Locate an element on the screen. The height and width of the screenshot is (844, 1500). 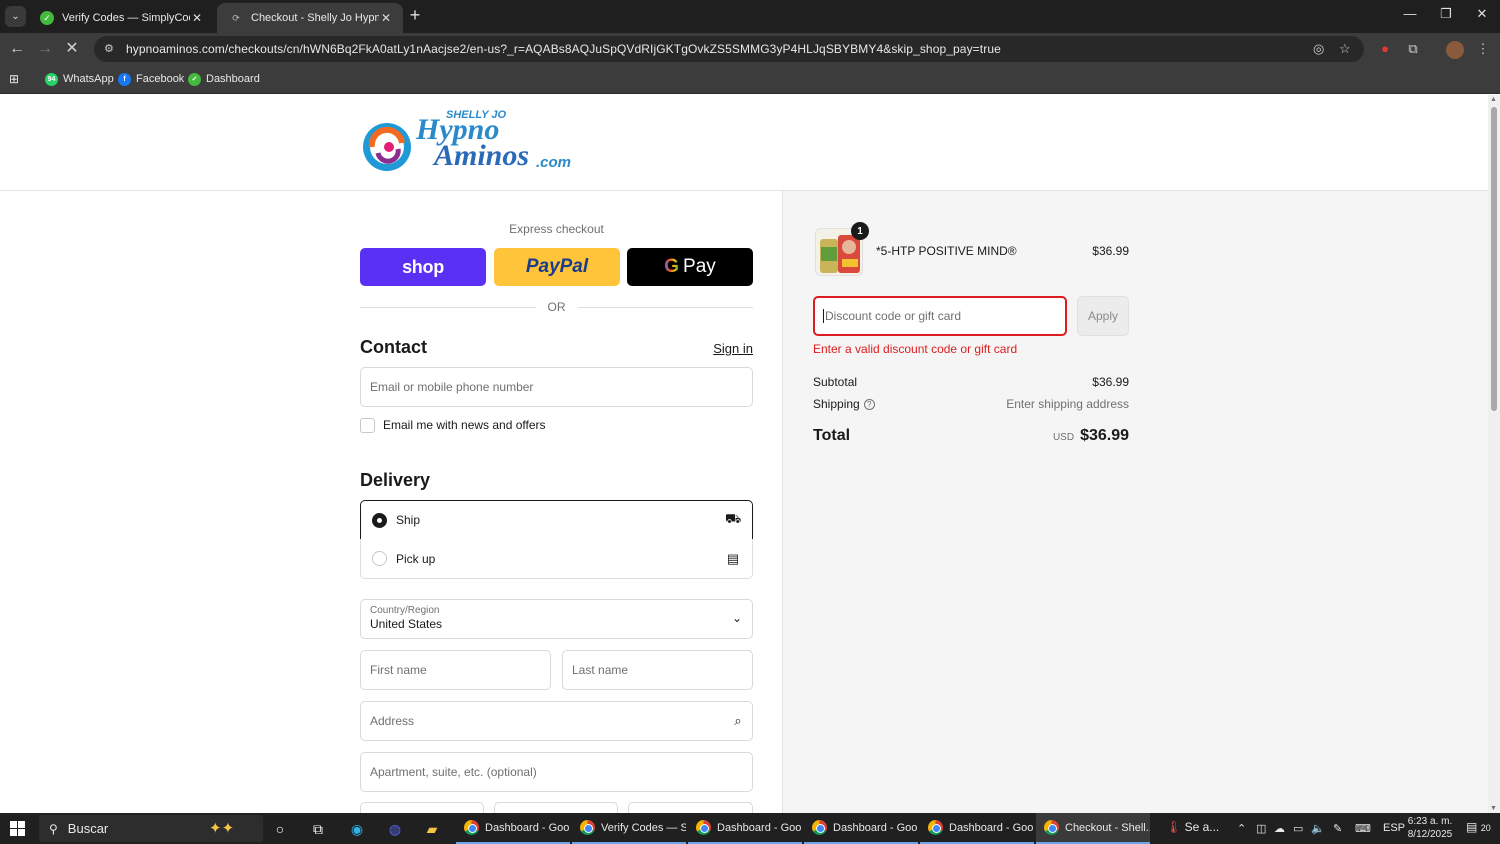
cortana-icon: ○ is located at coordinates (280, 829).